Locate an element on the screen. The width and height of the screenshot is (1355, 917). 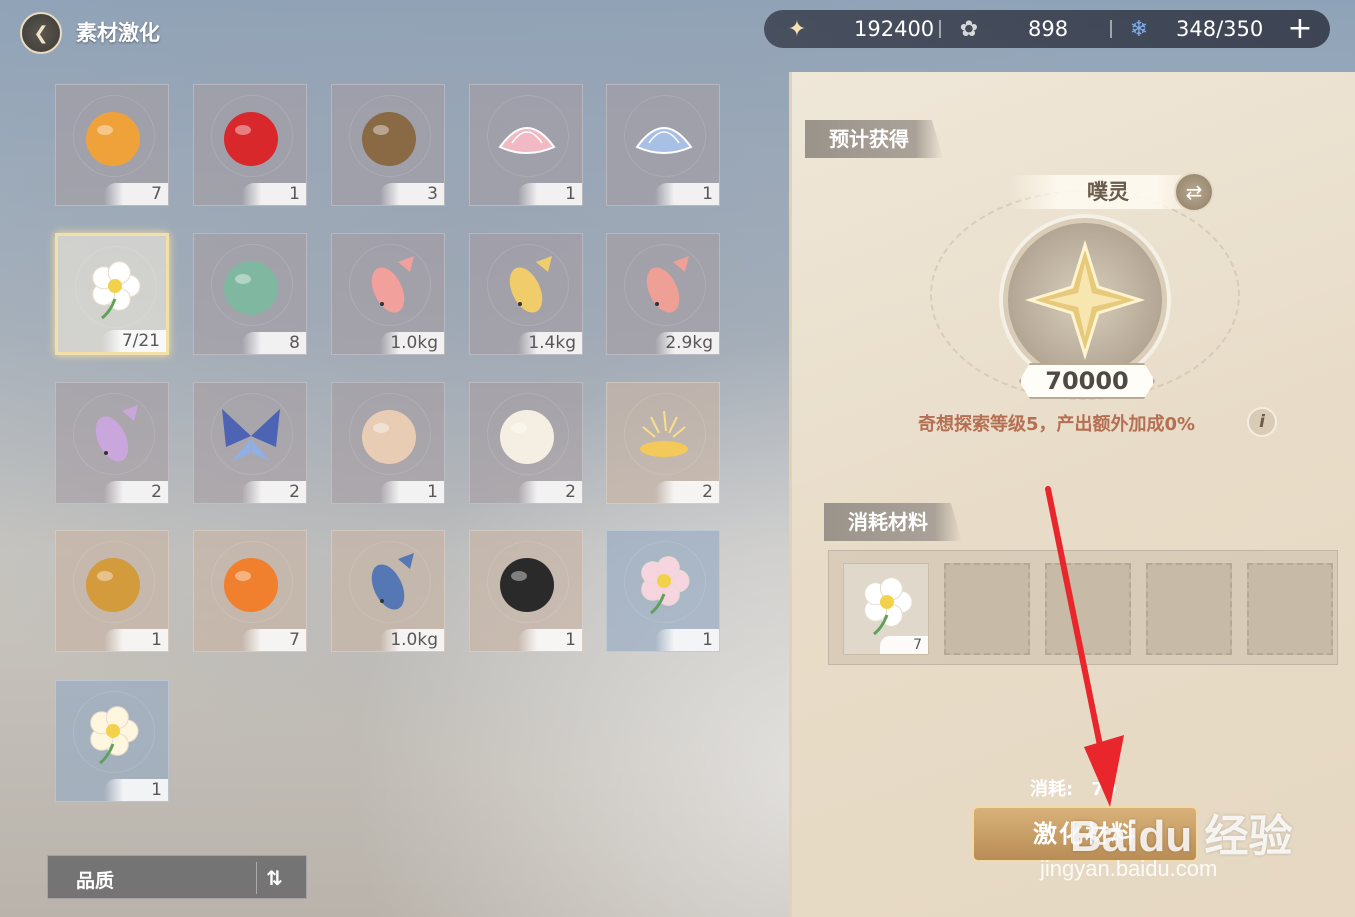
material-cell-white-flower: 7/21 is located at coordinates (112, 294).